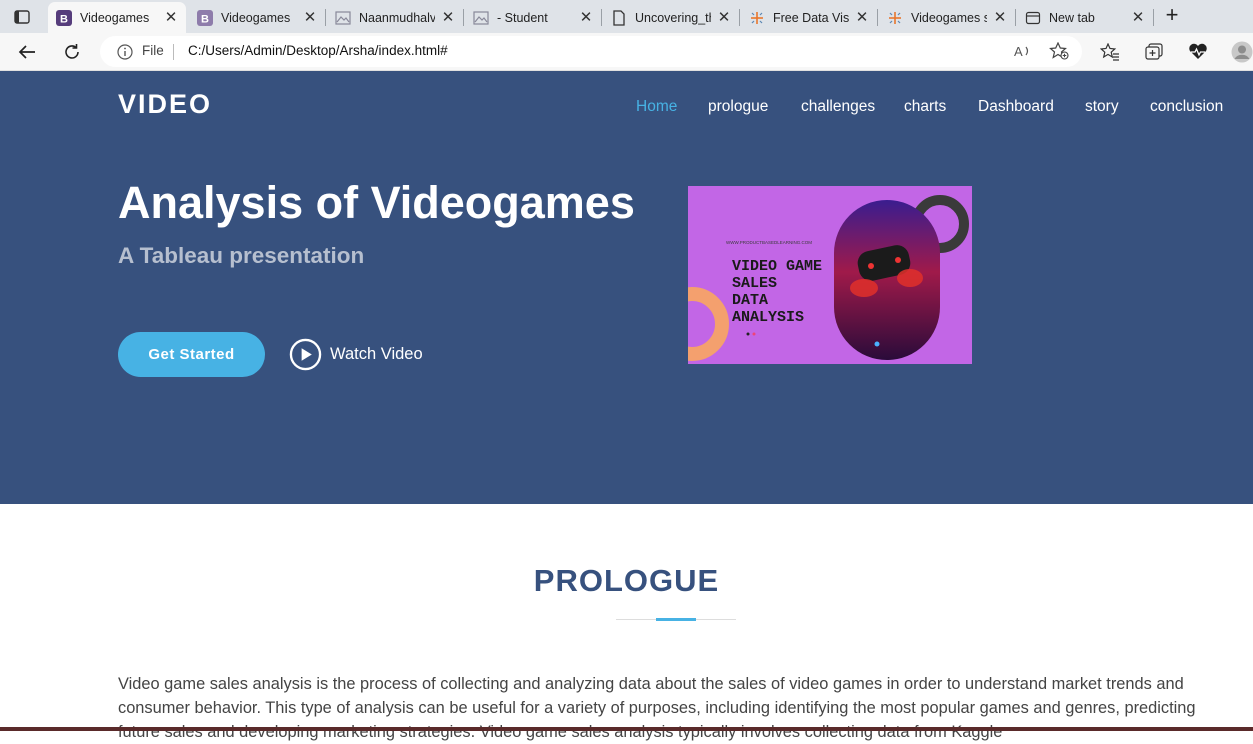  What do you see at coordinates (1172, 15) in the screenshot?
I see `new-tab-button: +` at bounding box center [1172, 15].